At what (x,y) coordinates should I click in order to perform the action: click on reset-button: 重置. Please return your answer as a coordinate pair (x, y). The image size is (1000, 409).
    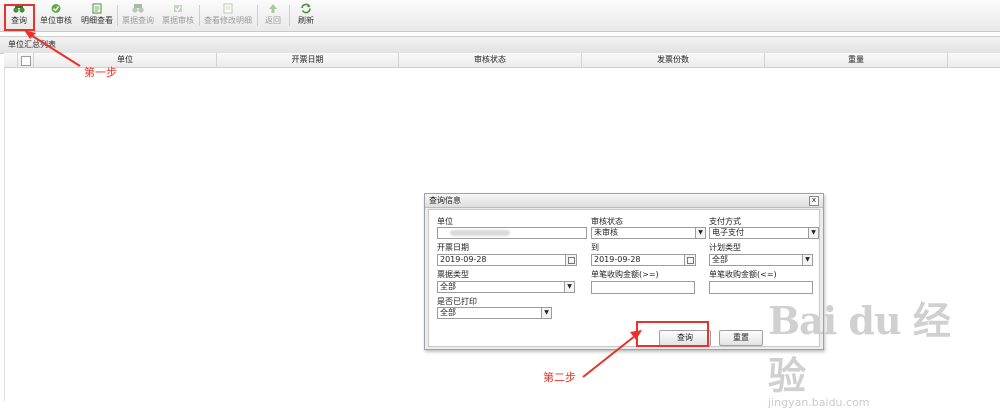
    Looking at the image, I should click on (741, 338).